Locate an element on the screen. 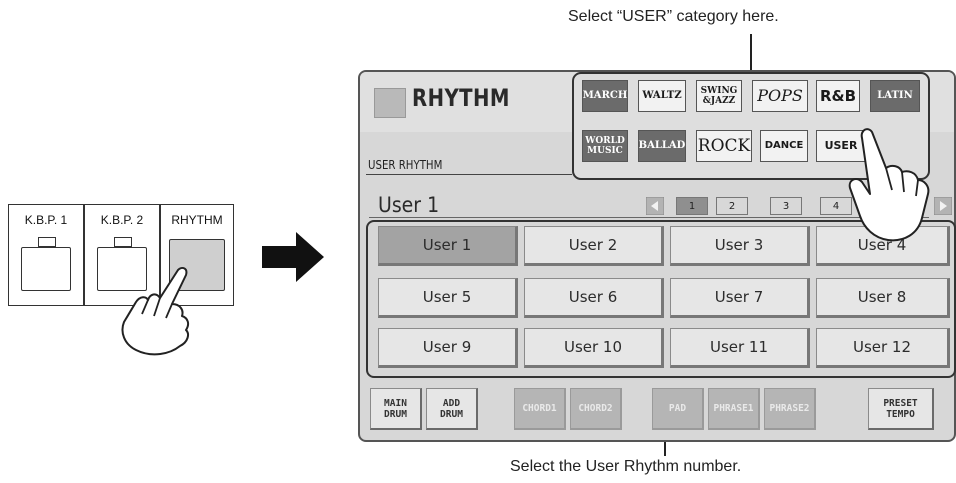  kbp2-label: K.B.P. 2 is located at coordinates (122, 220).